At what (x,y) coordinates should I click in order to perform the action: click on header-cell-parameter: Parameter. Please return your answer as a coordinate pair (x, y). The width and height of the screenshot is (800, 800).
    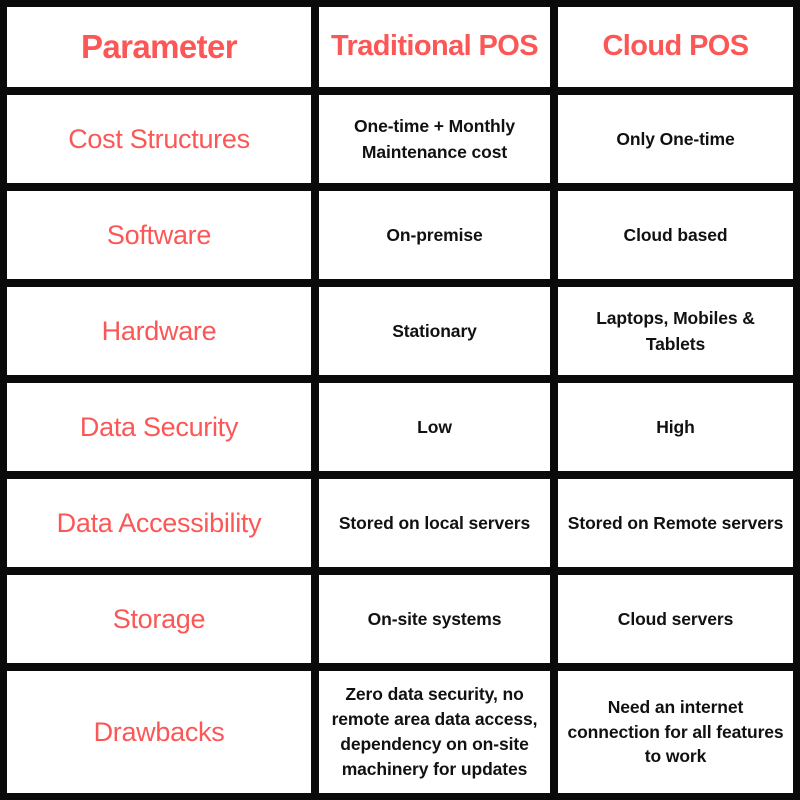
    Looking at the image, I should click on (159, 47).